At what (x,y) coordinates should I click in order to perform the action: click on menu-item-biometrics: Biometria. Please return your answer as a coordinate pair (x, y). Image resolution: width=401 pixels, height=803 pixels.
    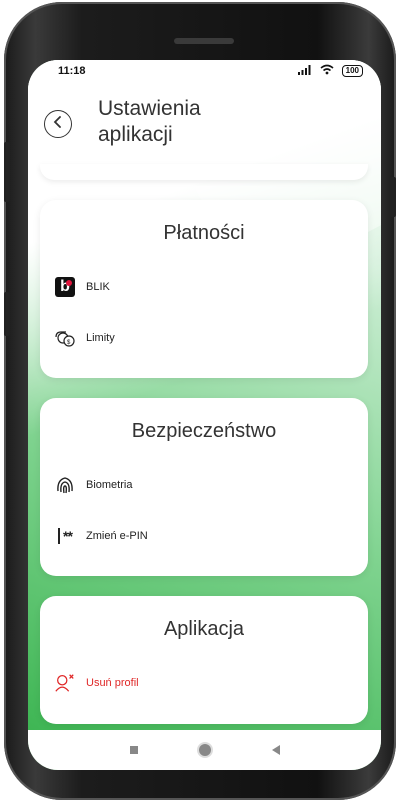
    Looking at the image, I should click on (93, 485).